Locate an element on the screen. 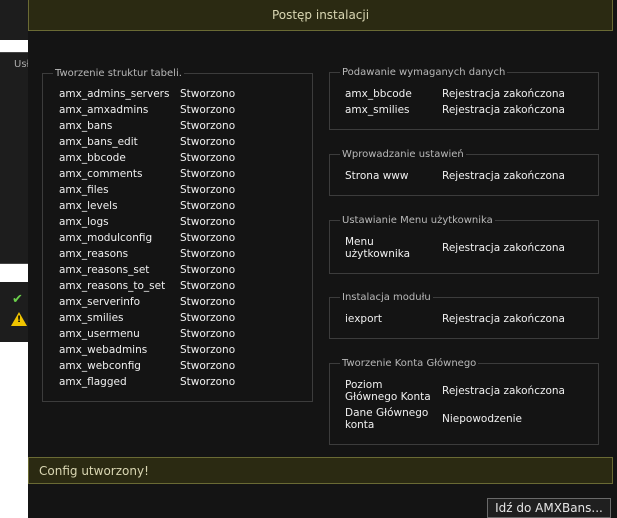 The width and height of the screenshot is (617, 518). table-name: amx_bans is located at coordinates (86, 126).